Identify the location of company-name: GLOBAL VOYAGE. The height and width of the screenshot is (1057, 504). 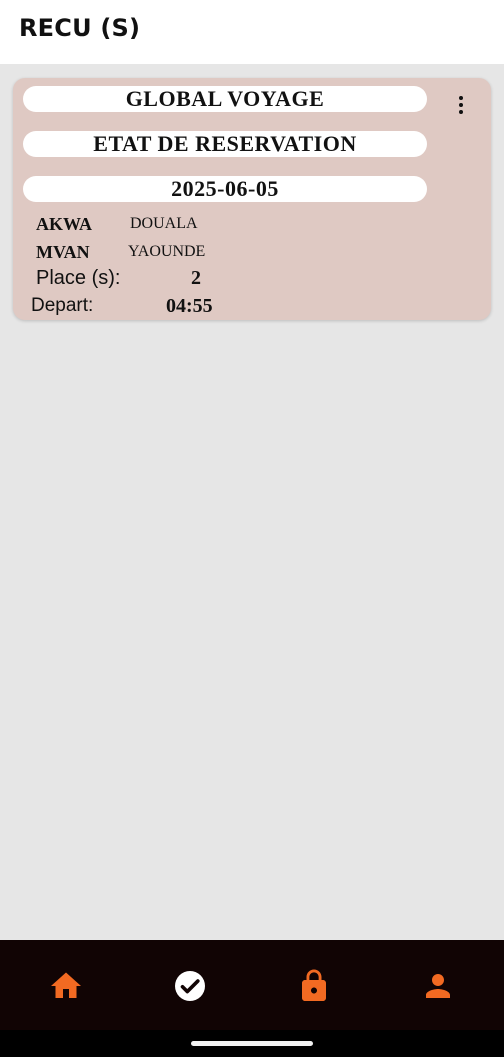
(225, 99).